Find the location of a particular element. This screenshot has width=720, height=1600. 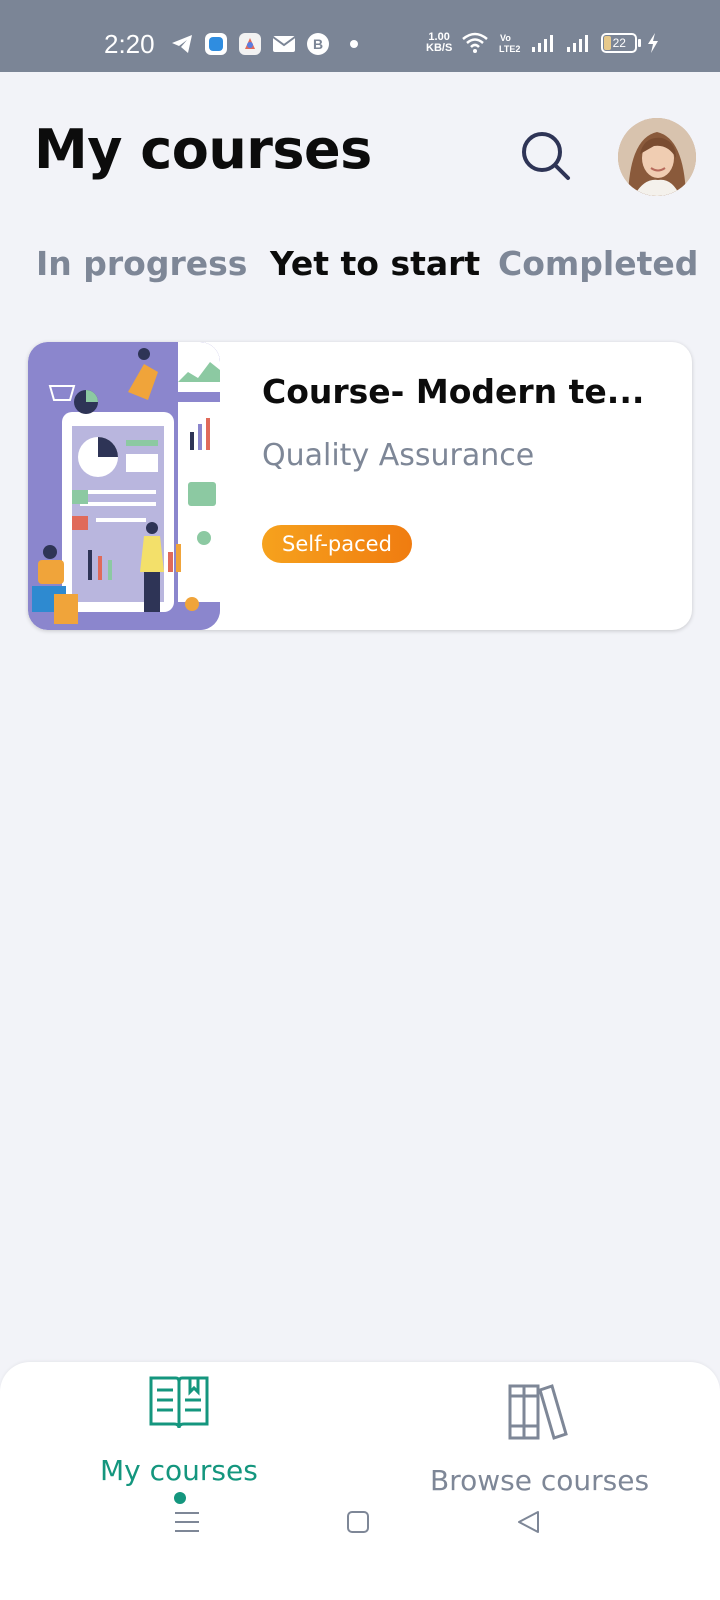

home-icon is located at coordinates (358, 1522).